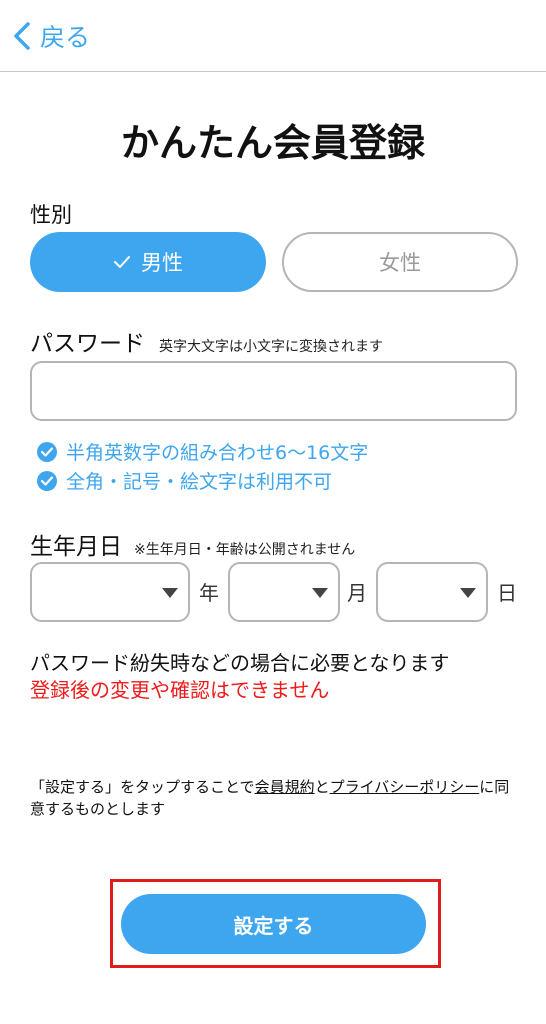  Describe the element at coordinates (240, 663) in the screenshot. I see `info-text: パスワード紛失時などの場合に必要となります` at that location.